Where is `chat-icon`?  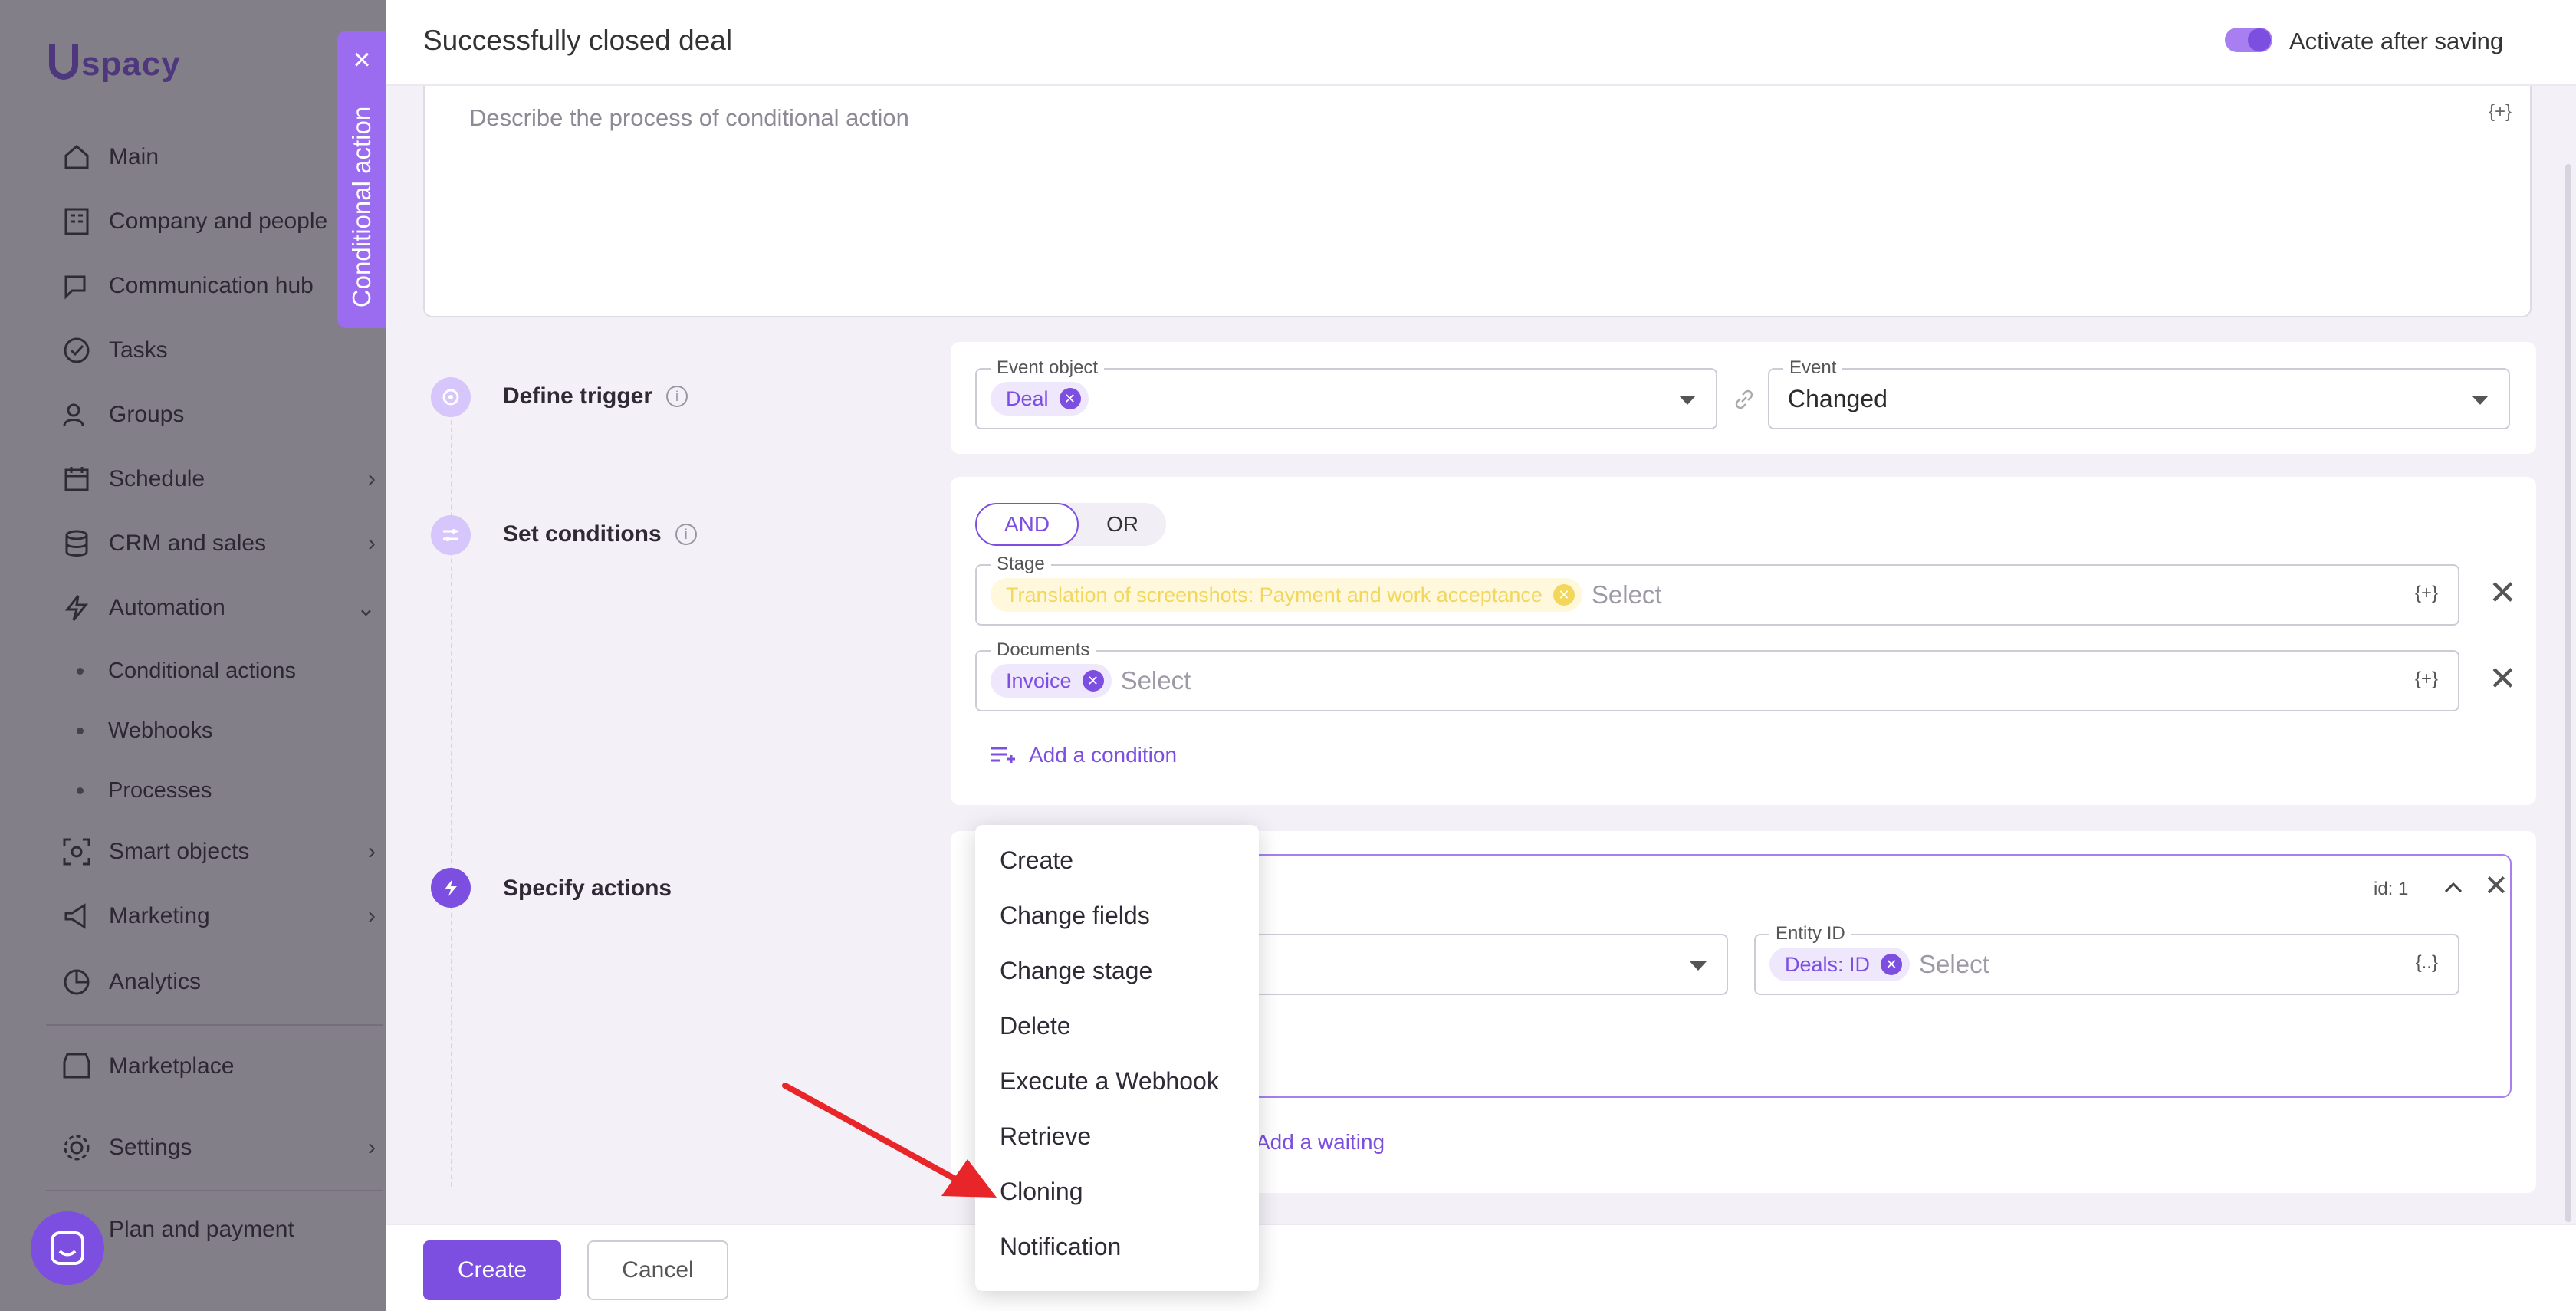 chat-icon is located at coordinates (67, 1248).